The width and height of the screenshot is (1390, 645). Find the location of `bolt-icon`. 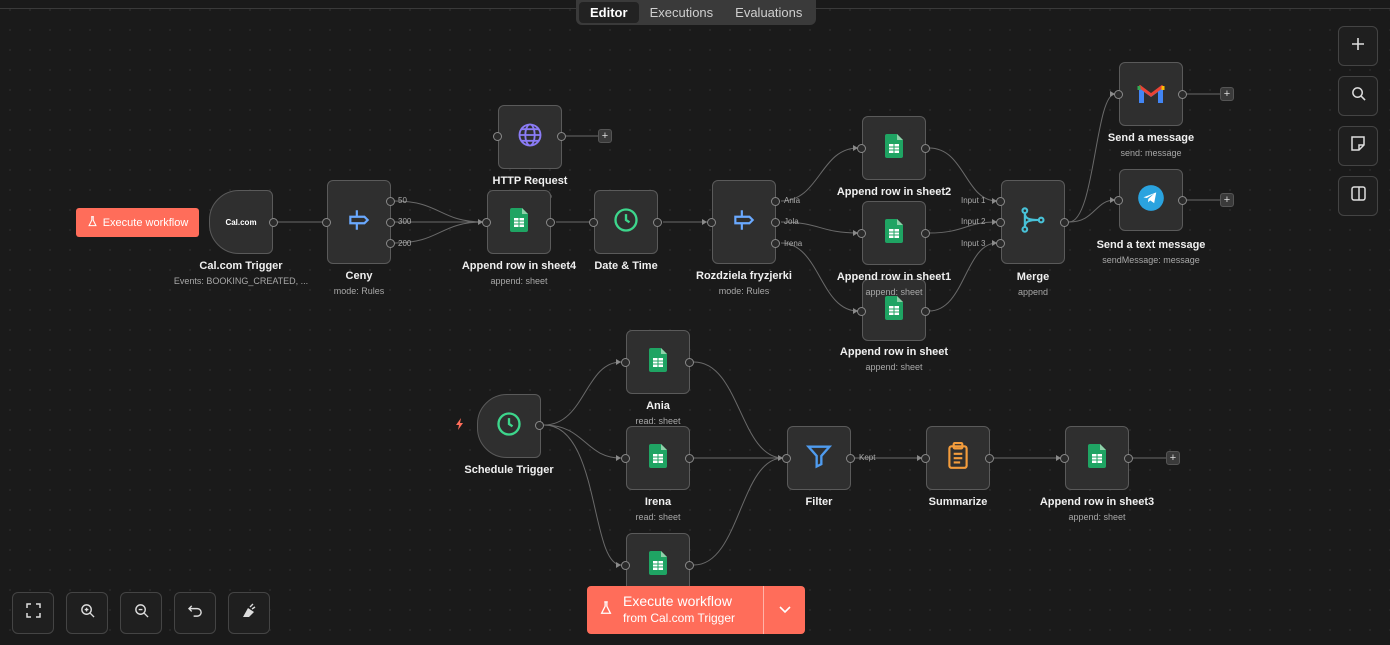

bolt-icon is located at coordinates (460, 425).